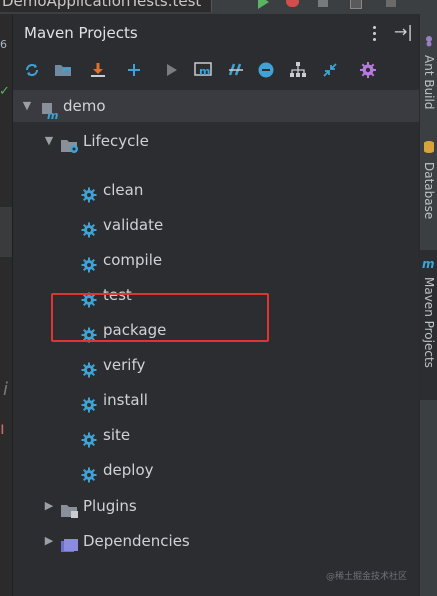 The image size is (437, 596). Describe the element at coordinates (128, 470) in the screenshot. I see `goal-label: deploy` at that location.